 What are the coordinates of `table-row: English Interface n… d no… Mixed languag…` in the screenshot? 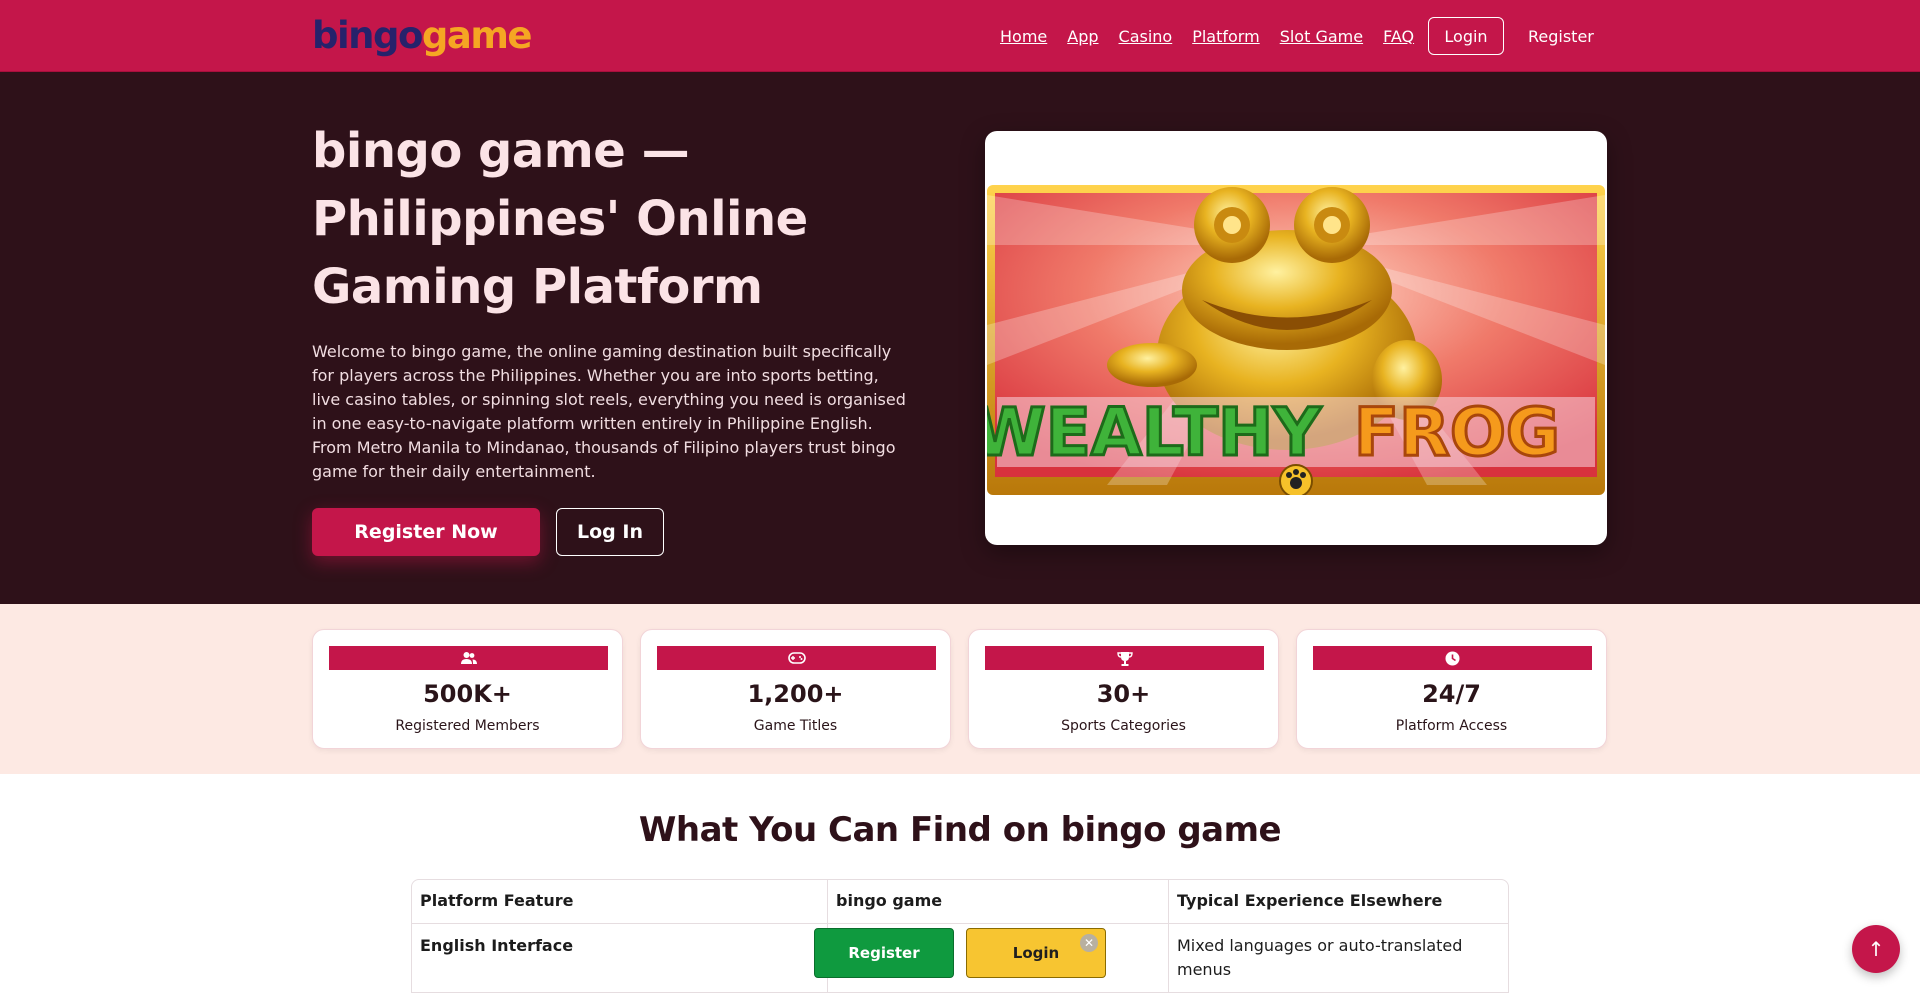 It's located at (960, 958).